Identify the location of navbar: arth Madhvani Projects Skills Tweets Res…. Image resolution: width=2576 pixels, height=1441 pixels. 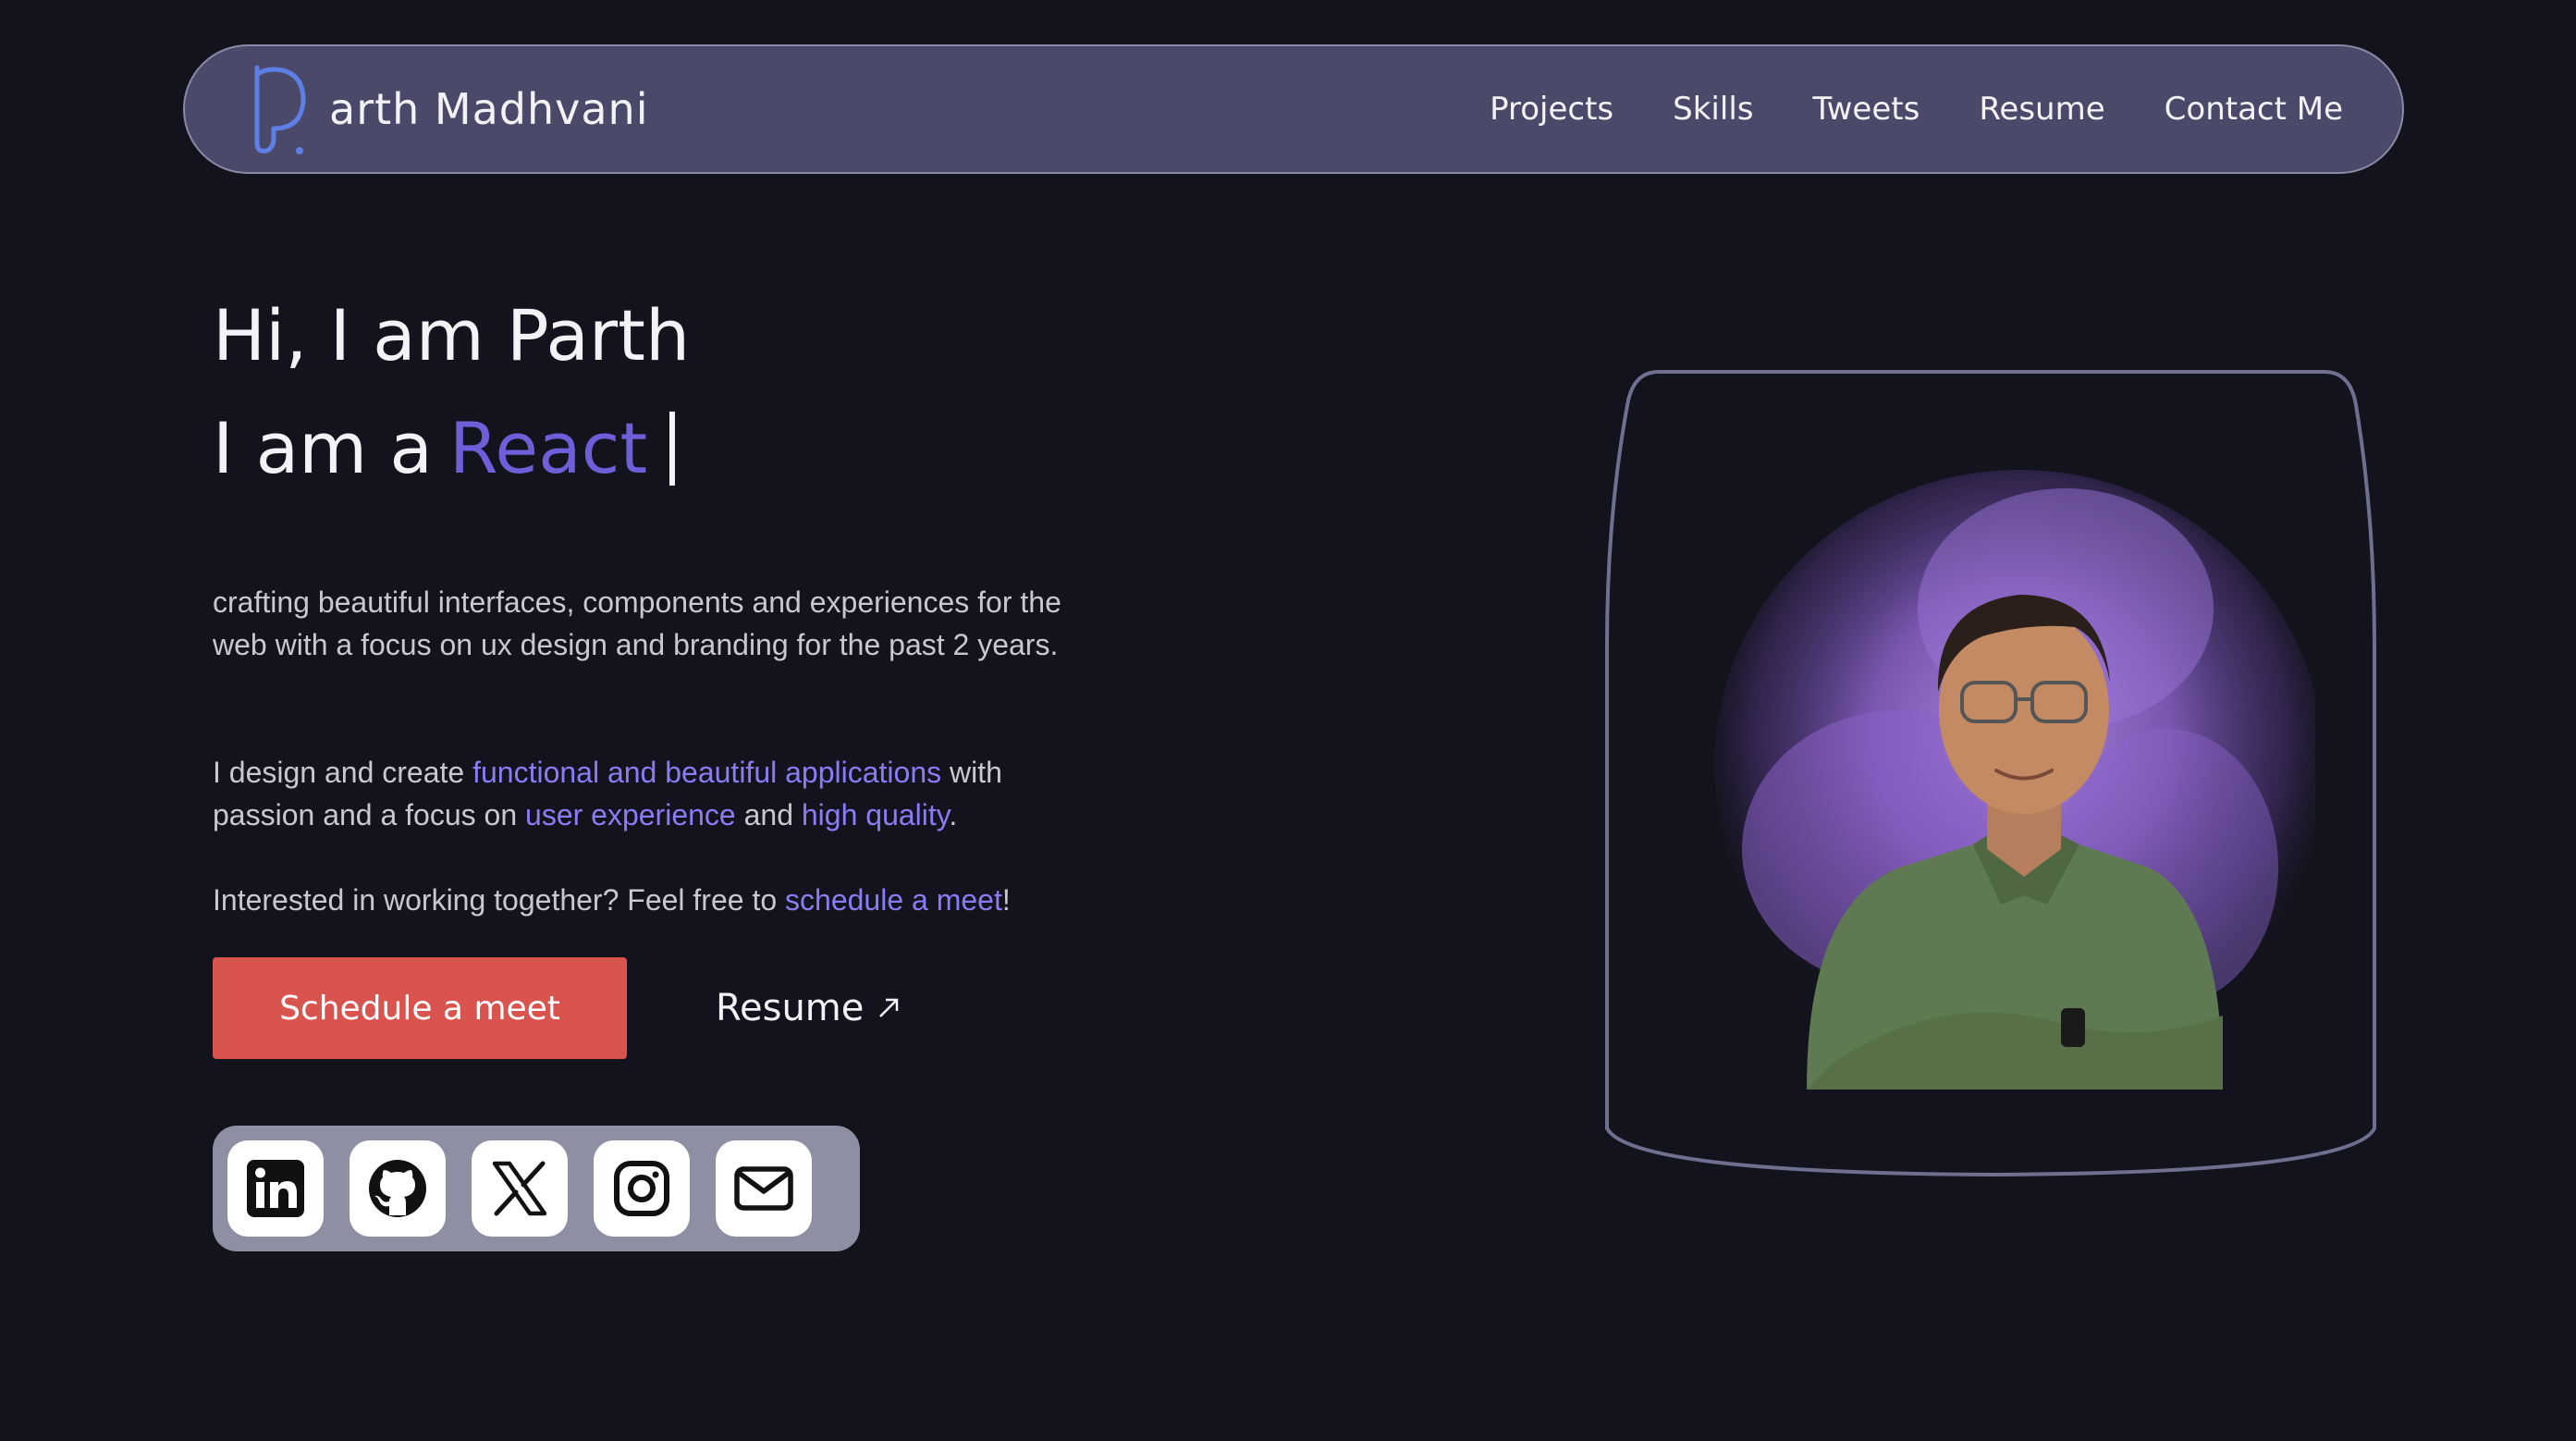
(1293, 109).